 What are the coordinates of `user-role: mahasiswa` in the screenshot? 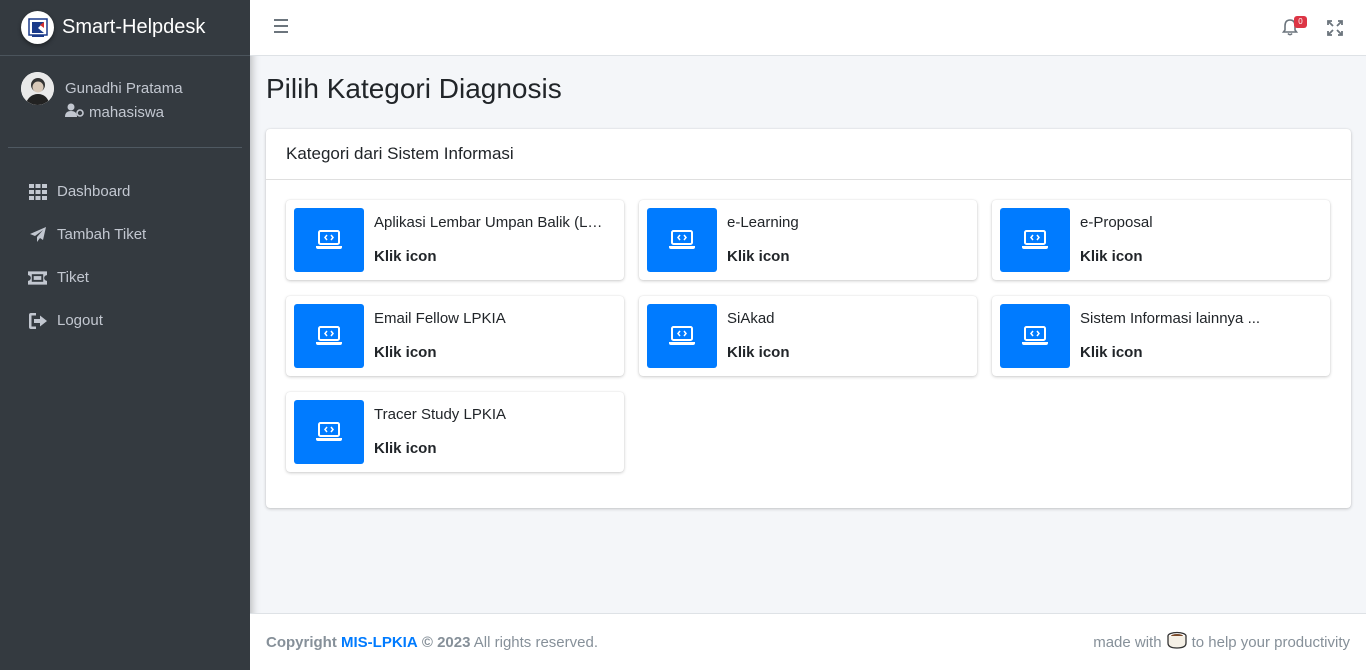 It's located at (127, 112).